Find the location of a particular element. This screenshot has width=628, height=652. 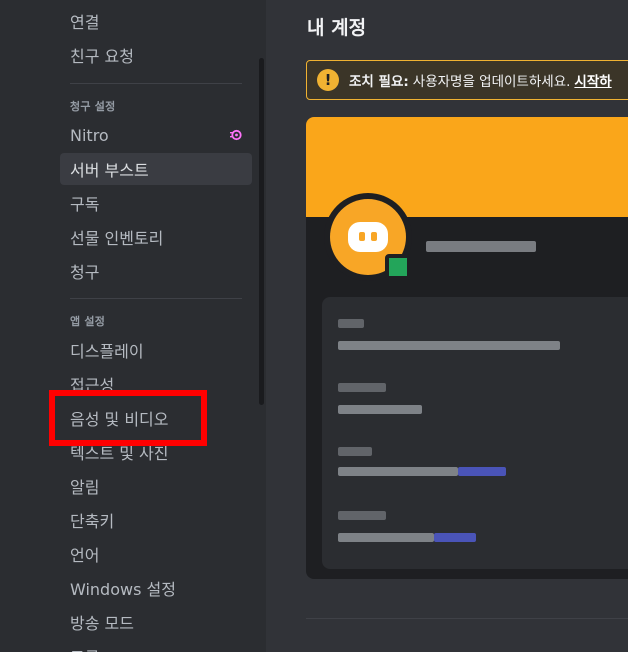

sidebar-item-label: 접근성 is located at coordinates (92, 385).